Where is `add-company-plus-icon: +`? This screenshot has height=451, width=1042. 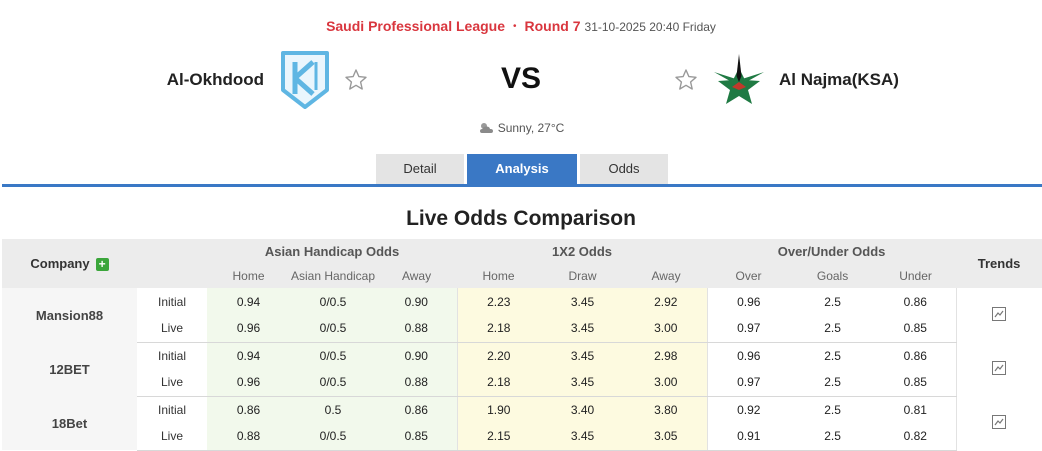 add-company-plus-icon: + is located at coordinates (102, 264).